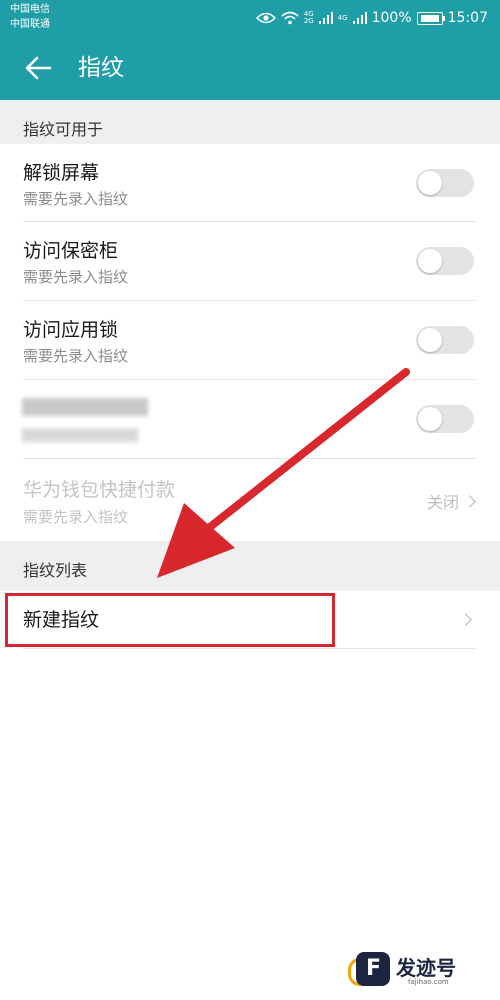 This screenshot has height=1000, width=500. What do you see at coordinates (55, 570) in the screenshot?
I see `section-header-list-label: 指纹列表` at bounding box center [55, 570].